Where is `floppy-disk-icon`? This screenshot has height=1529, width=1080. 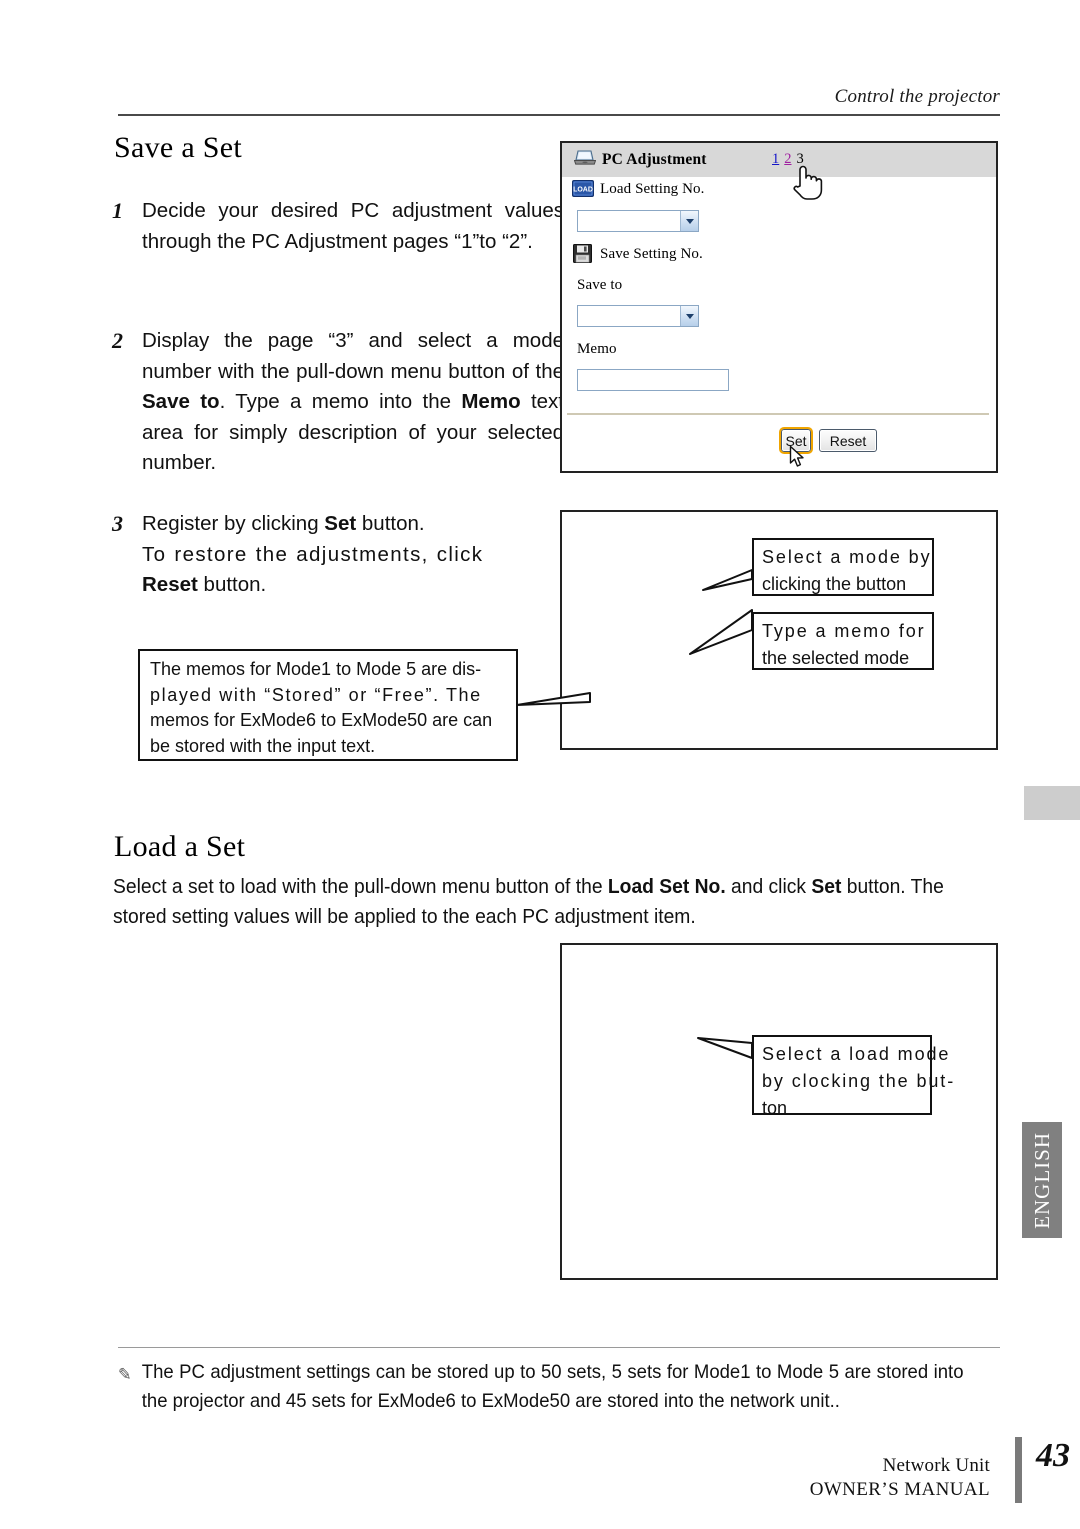 floppy-disk-icon is located at coordinates (582, 256).